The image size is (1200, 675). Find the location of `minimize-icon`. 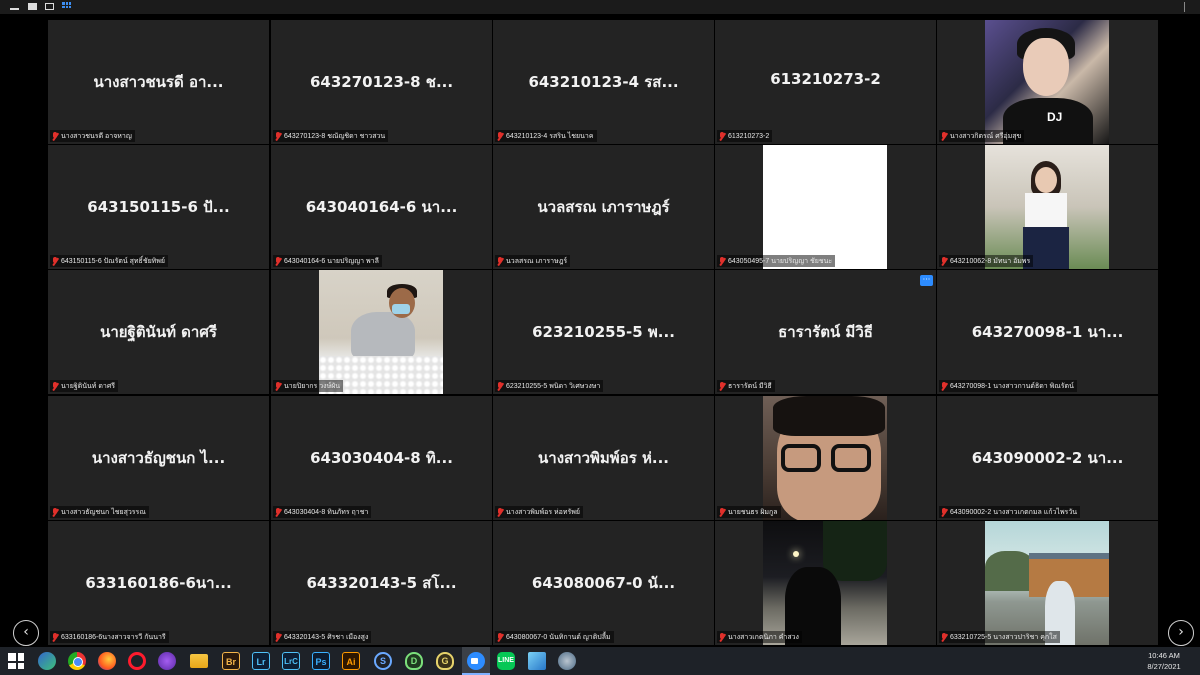

minimize-icon is located at coordinates (14, 6).